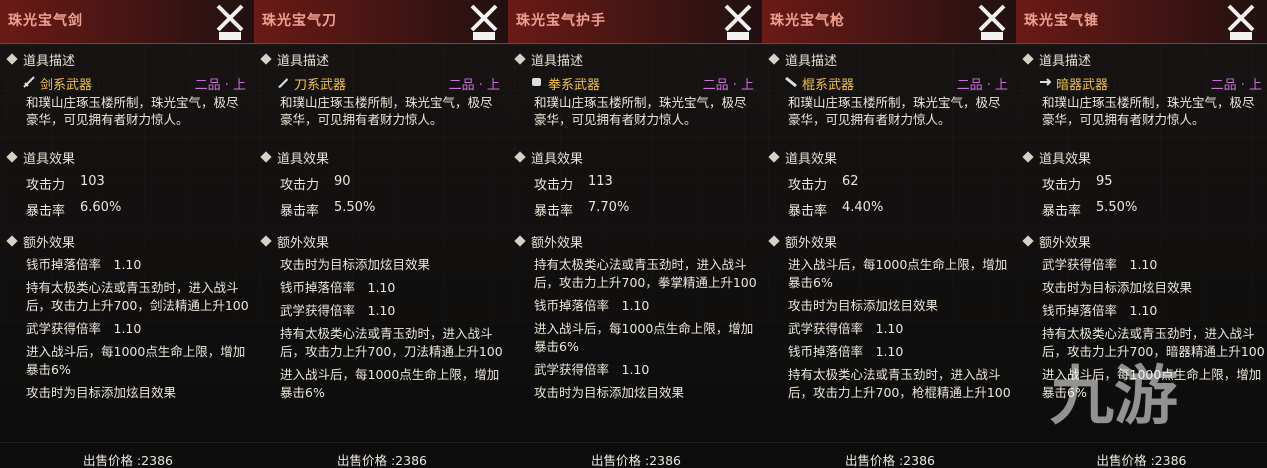 Image resolution: width=1267 pixels, height=468 pixels. I want to click on weapon-type-row: 棍系武器 二品 · 上, so click(896, 83).